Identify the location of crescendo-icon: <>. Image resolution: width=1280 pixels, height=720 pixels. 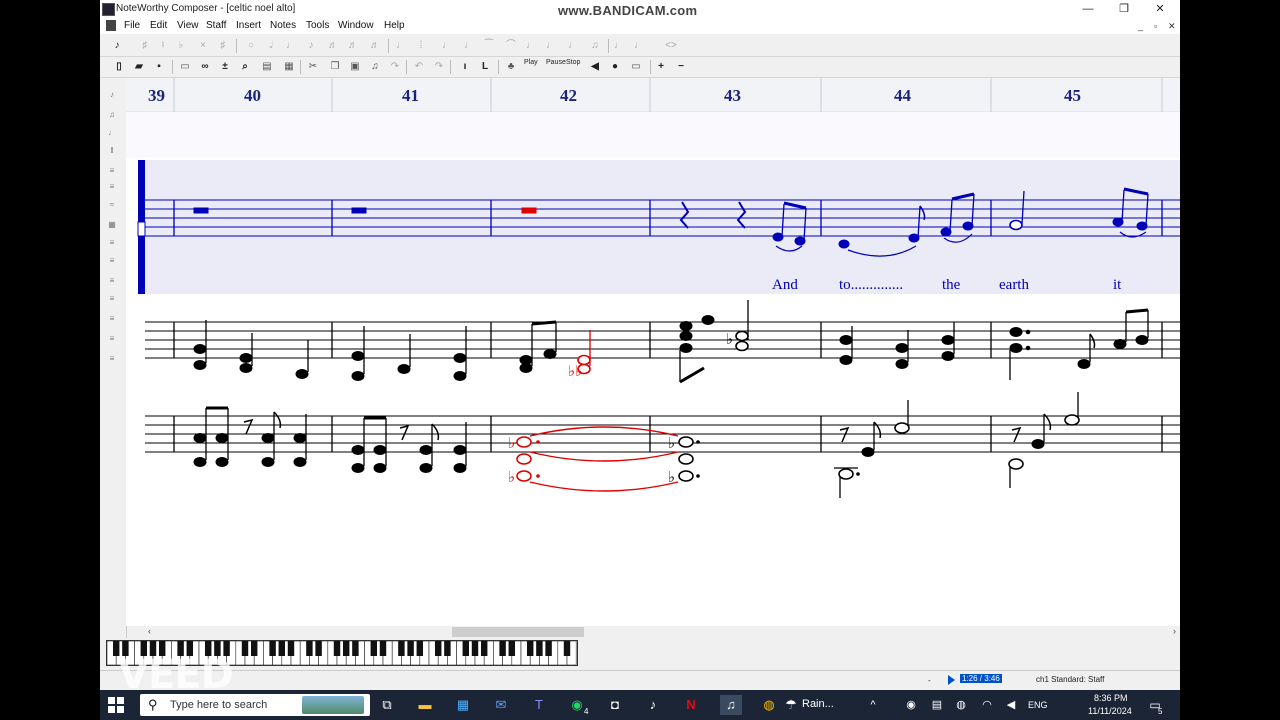
(671, 46).